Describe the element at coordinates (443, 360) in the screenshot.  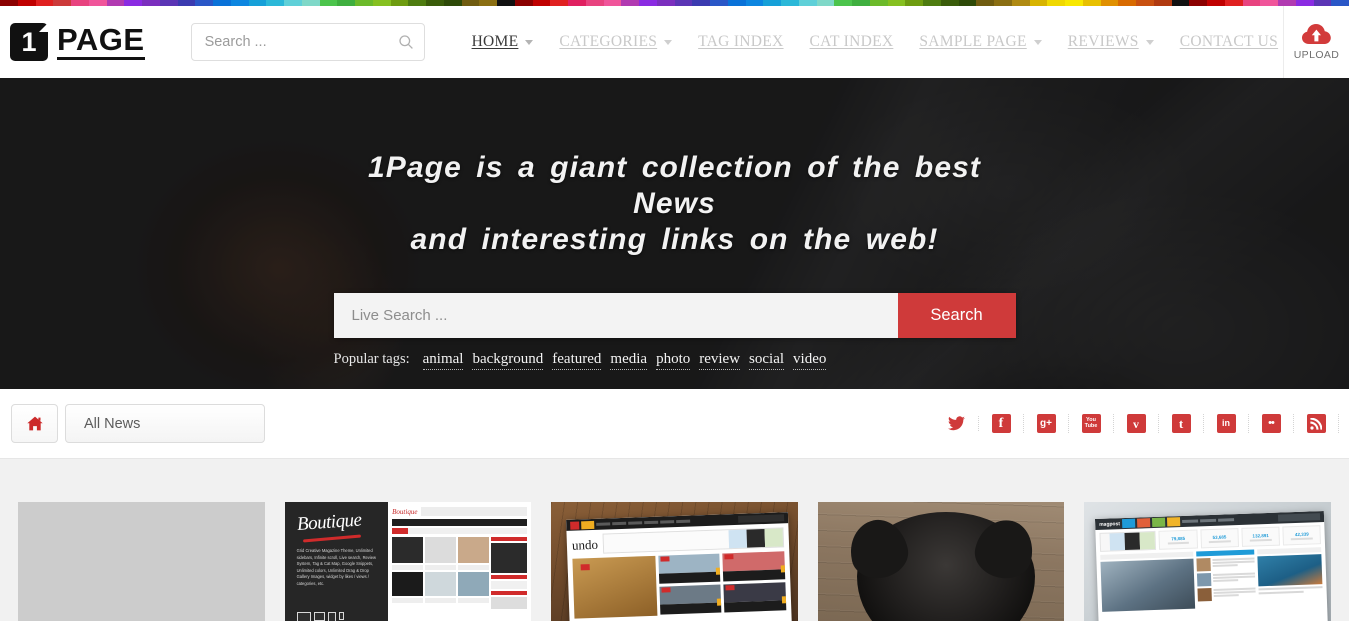
I see `popular-tag-animal: animal` at that location.